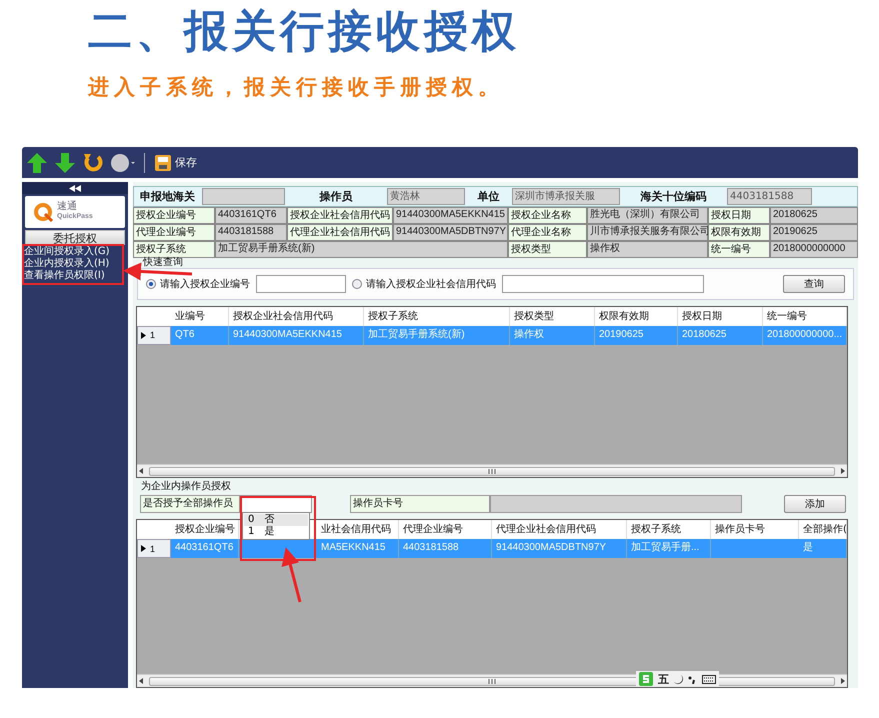 The width and height of the screenshot is (879, 718). Describe the element at coordinates (340, 232) in the screenshot. I see `field-label: 代理企业社会信用代码` at that location.